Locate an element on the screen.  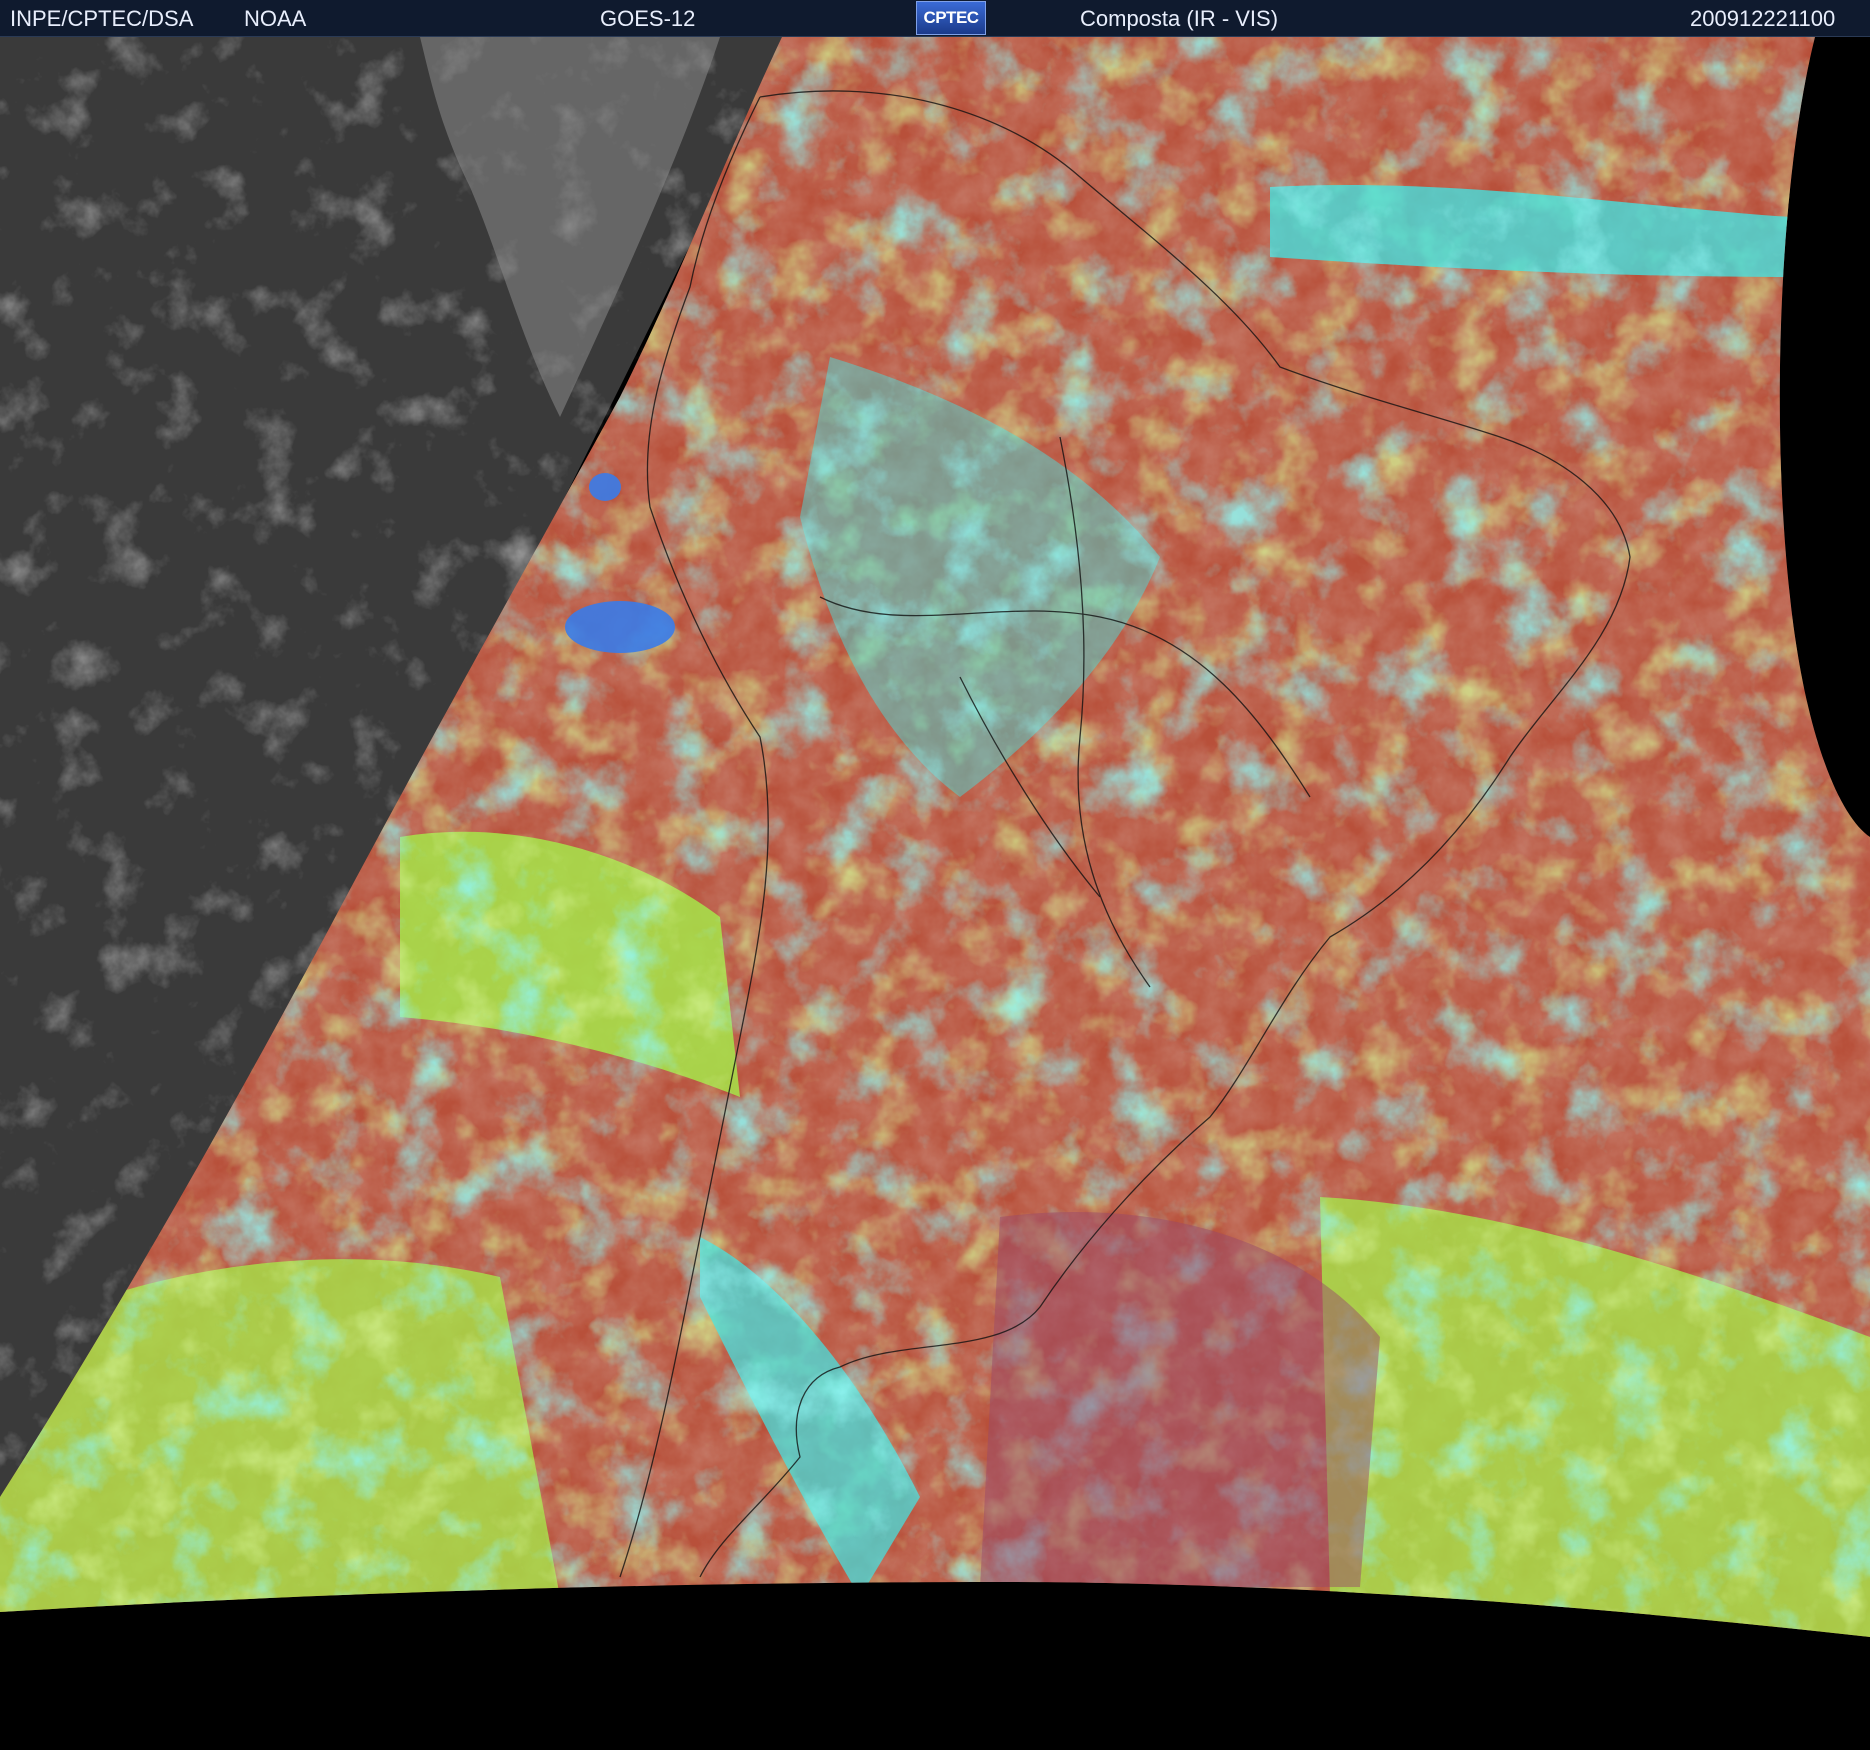
logo-text: CPTEC is located at coordinates (951, 17).